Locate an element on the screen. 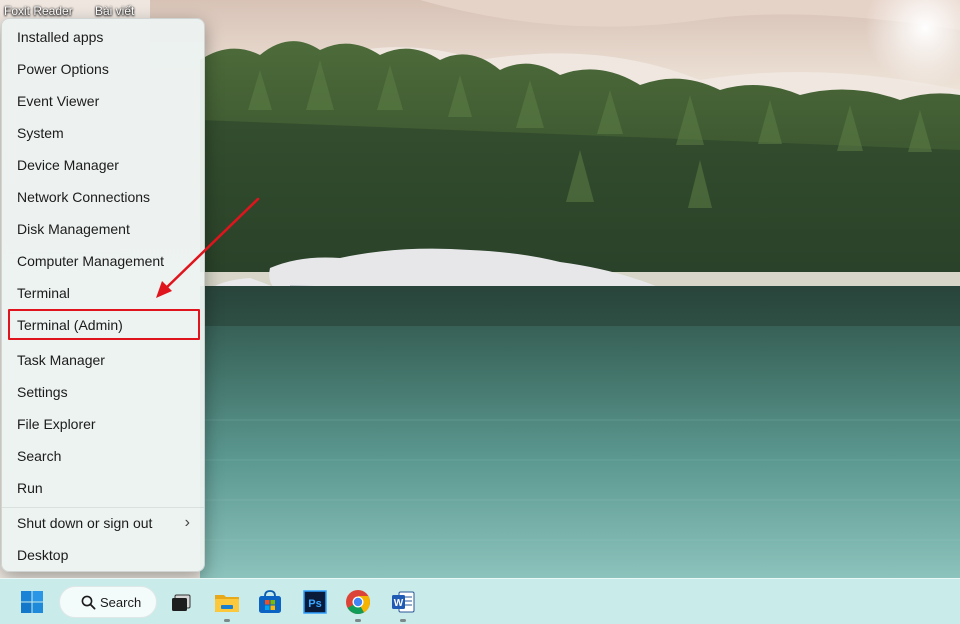  windows-start-icon is located at coordinates (32, 602).